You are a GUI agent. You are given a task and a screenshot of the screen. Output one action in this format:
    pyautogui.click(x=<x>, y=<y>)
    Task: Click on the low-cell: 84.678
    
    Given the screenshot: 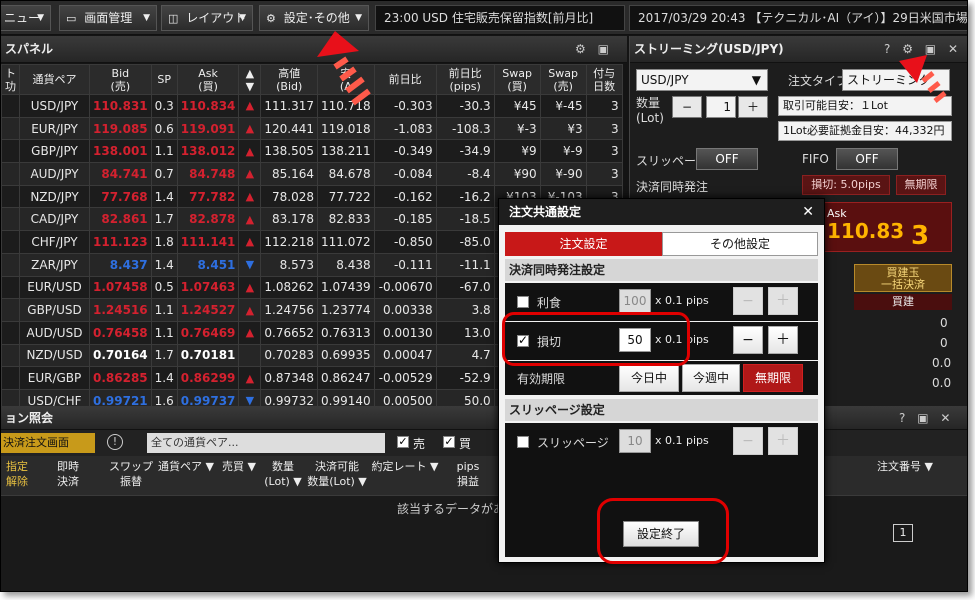 What is the action you would take?
    pyautogui.click(x=346, y=174)
    